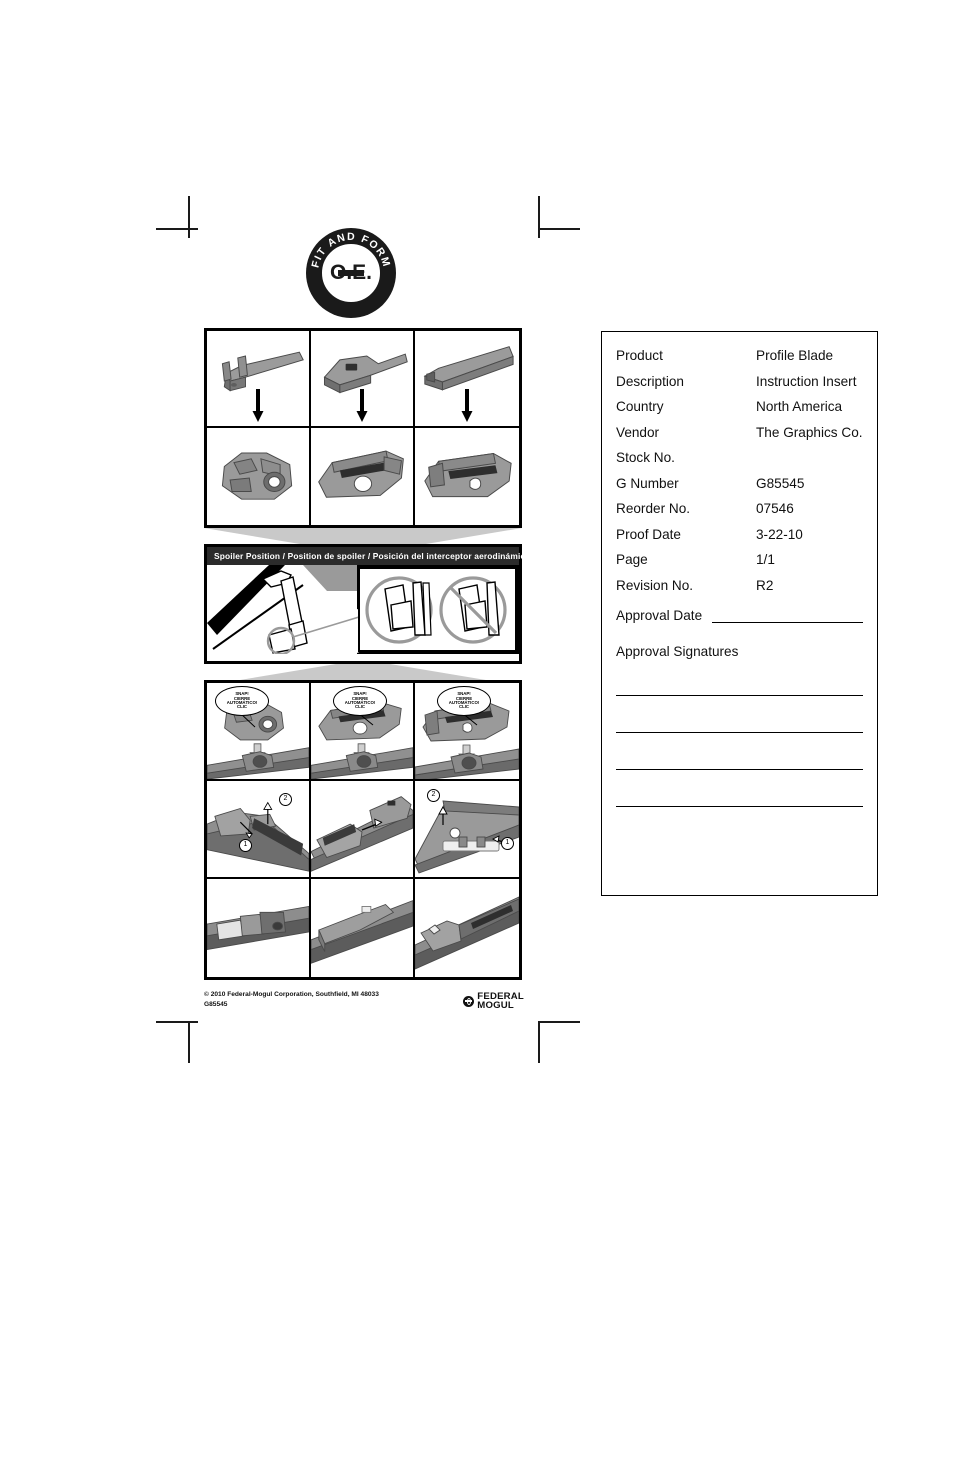  Describe the element at coordinates (245, 845) in the screenshot. I see `step-number-1-a: 1` at that location.